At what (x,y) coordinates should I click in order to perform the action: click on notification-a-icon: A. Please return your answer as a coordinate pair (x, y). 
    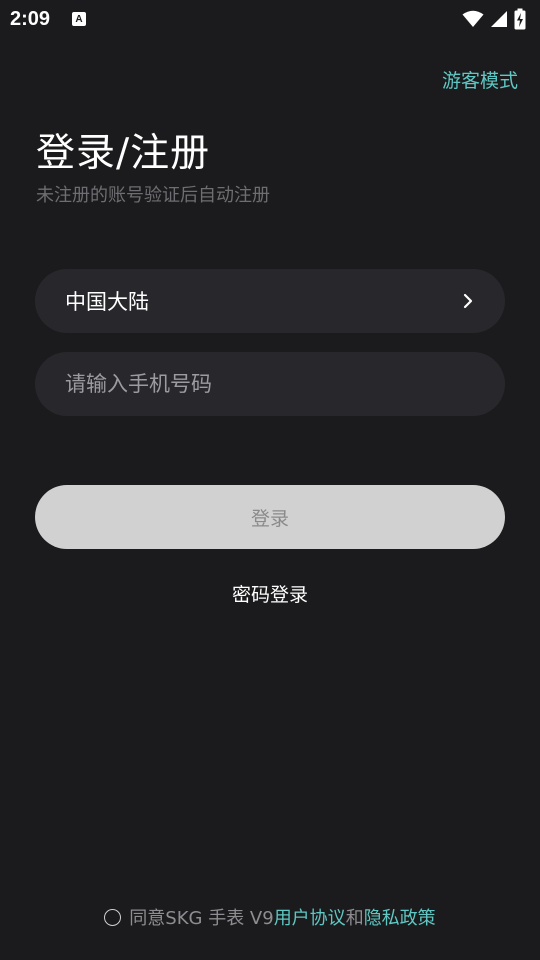
    Looking at the image, I should click on (79, 19).